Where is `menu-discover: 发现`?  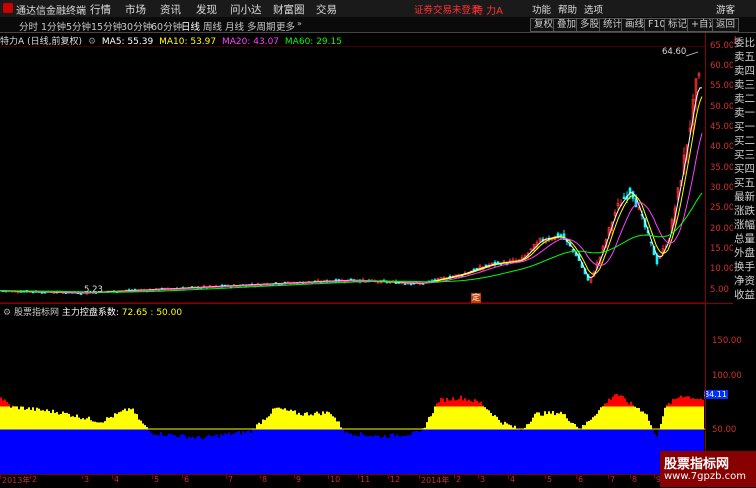
menu-discover: 发现 is located at coordinates (206, 9).